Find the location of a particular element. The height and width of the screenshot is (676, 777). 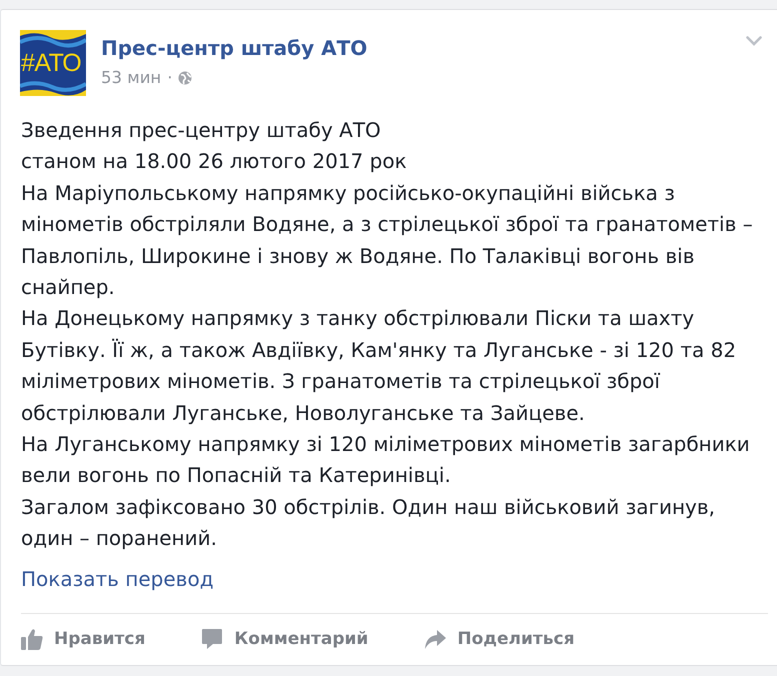

logo-text: #АТО is located at coordinates (51, 63).